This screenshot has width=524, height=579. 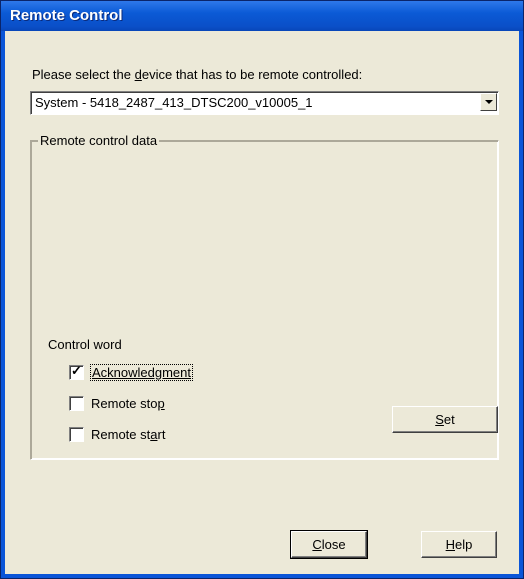 What do you see at coordinates (128, 434) in the screenshot?
I see `remote-start-label: Remote start` at bounding box center [128, 434].